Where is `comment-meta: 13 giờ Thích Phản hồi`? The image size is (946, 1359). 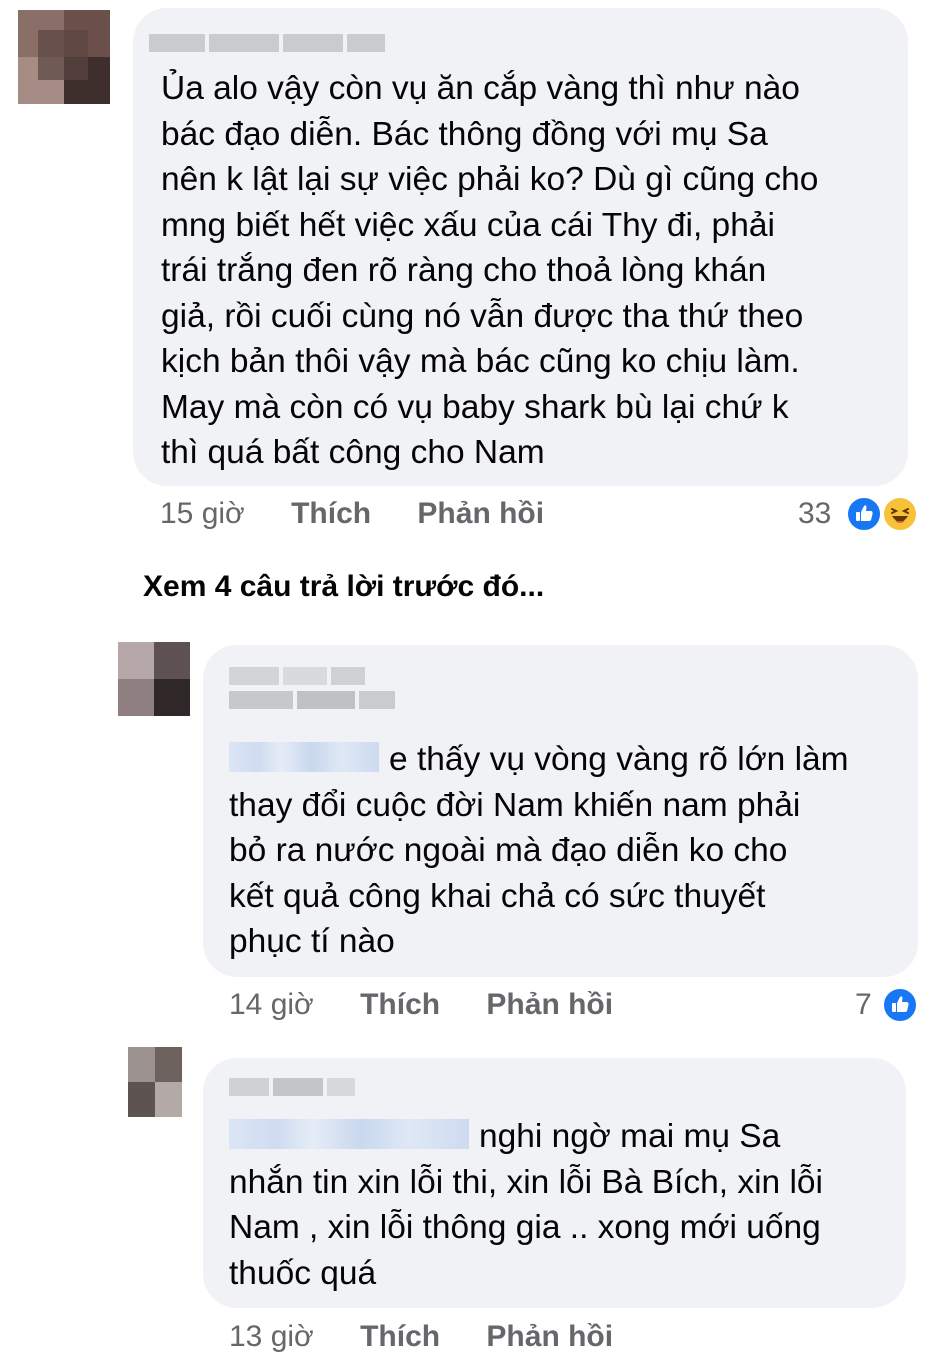 comment-meta: 13 giờ Thích Phản hồi is located at coordinates (421, 1337).